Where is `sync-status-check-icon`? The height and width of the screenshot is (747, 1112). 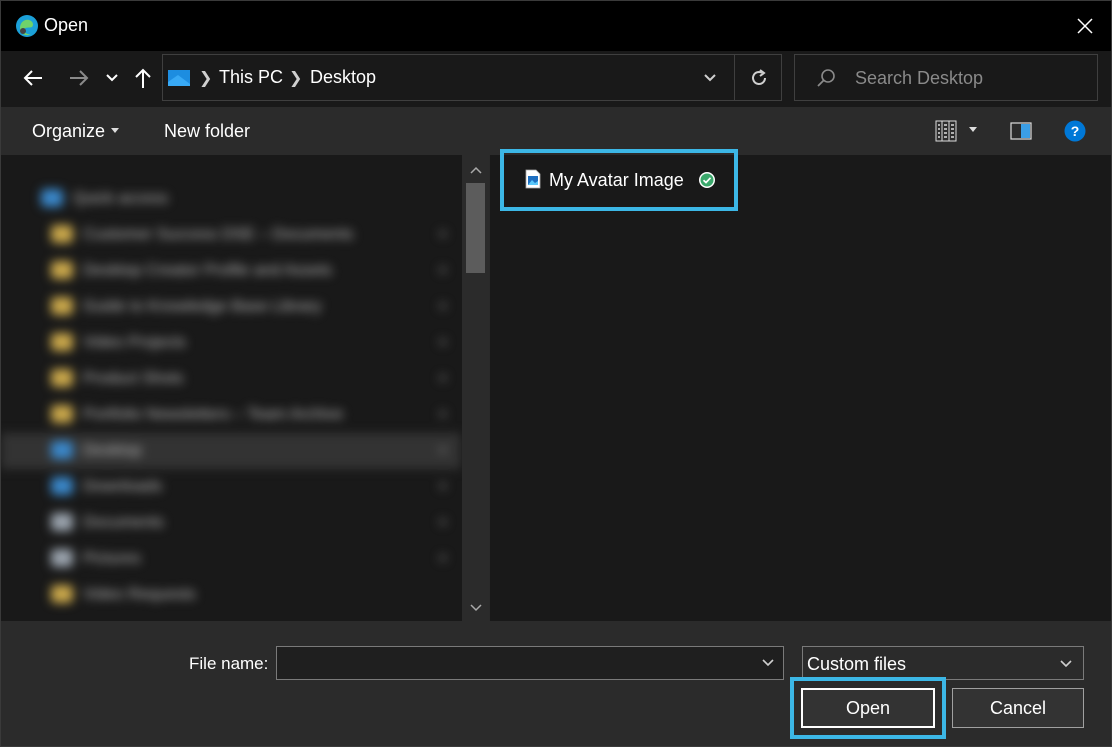
sync-status-check-icon is located at coordinates (707, 180).